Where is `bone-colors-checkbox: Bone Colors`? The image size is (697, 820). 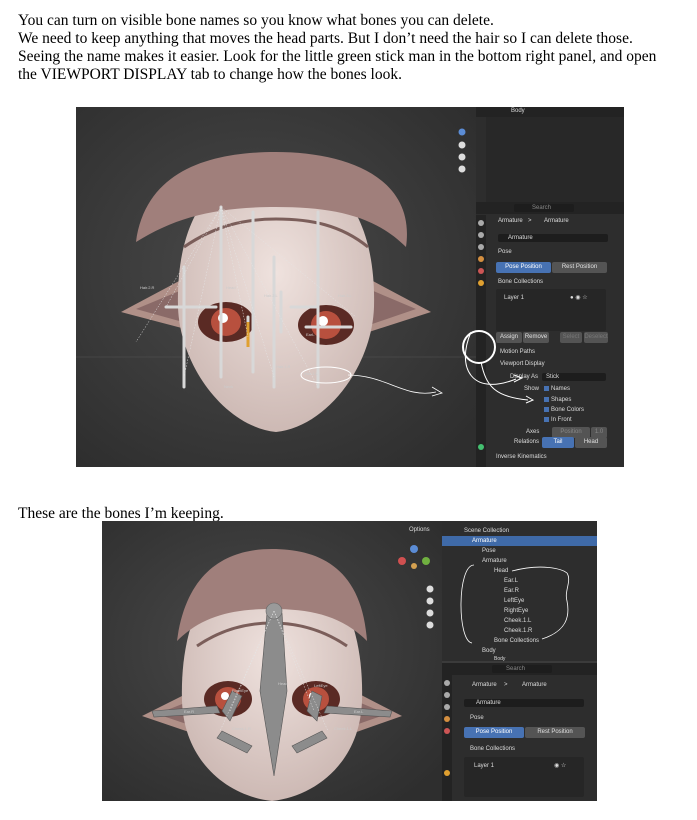
bone-colors-checkbox: Bone Colors is located at coordinates (564, 410).